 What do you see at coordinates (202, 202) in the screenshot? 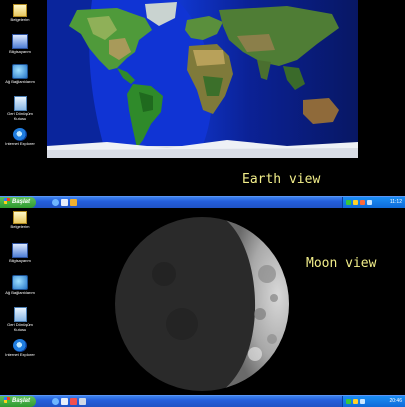
I see `taskbar: Başlat 11:12` at bounding box center [202, 202].